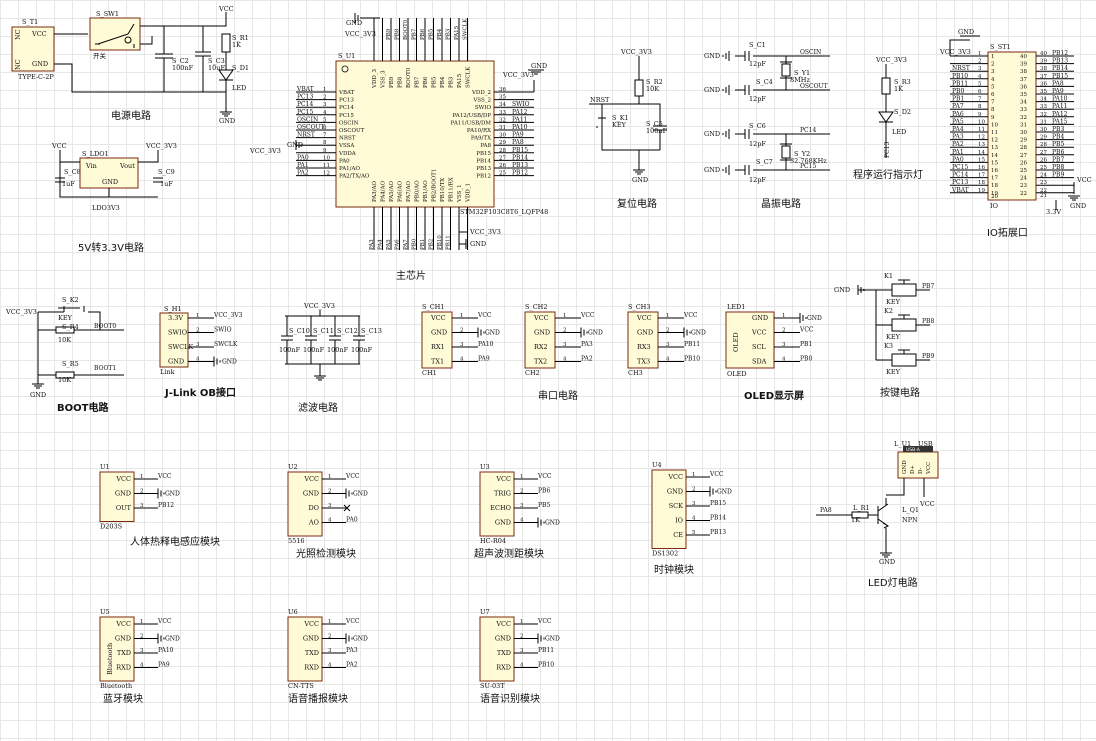 This screenshot has width=1096, height=741. Describe the element at coordinates (166, 172) in the screenshot. I see `c9-ref: S_C9` at that location.